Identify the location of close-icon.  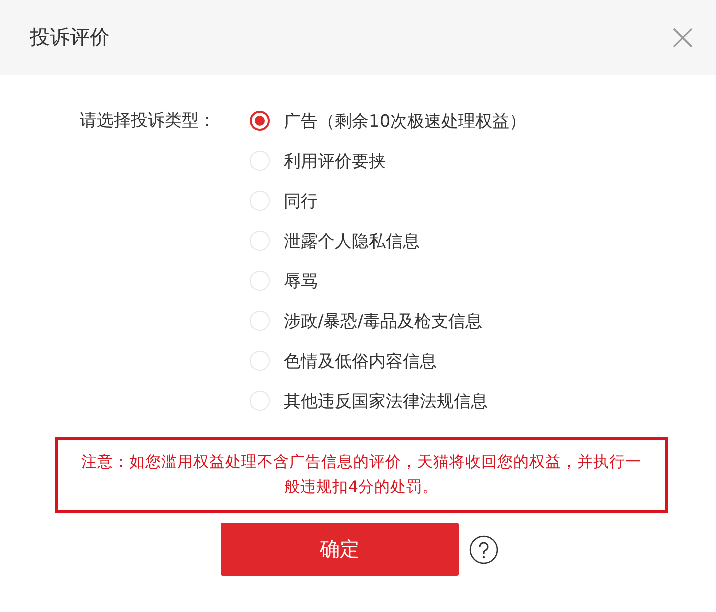
(683, 37).